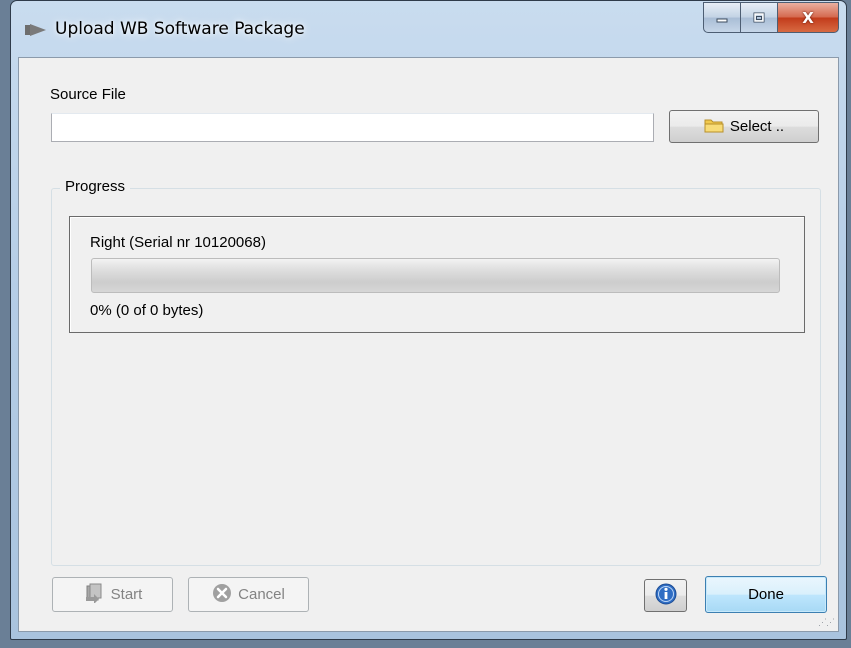 This screenshot has width=851, height=648. I want to click on upload-package-icon, so click(94, 595).